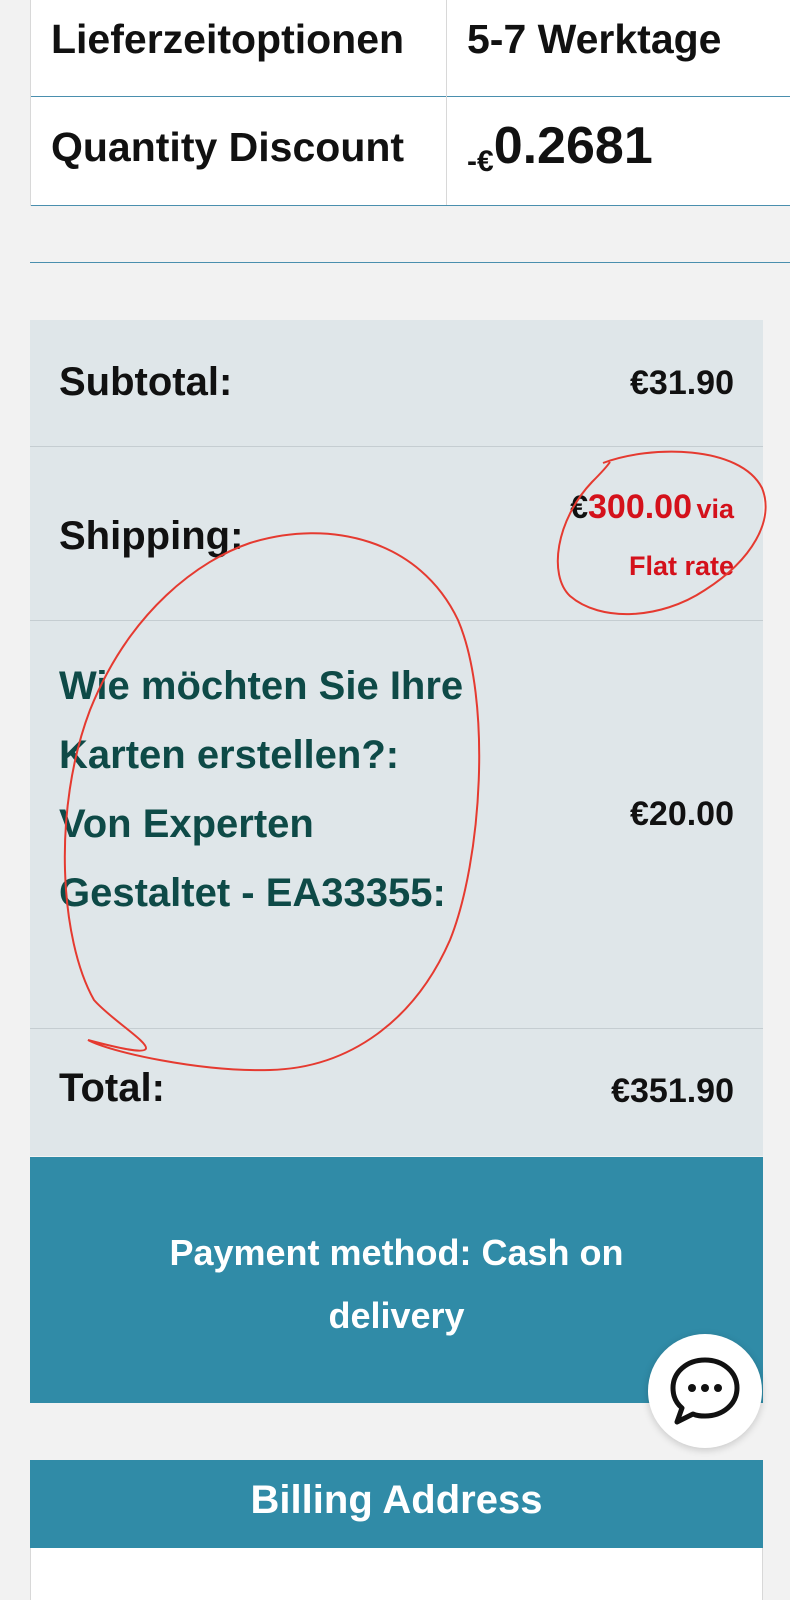 Image resolution: width=790 pixels, height=1600 pixels. I want to click on chat-button, so click(705, 1391).